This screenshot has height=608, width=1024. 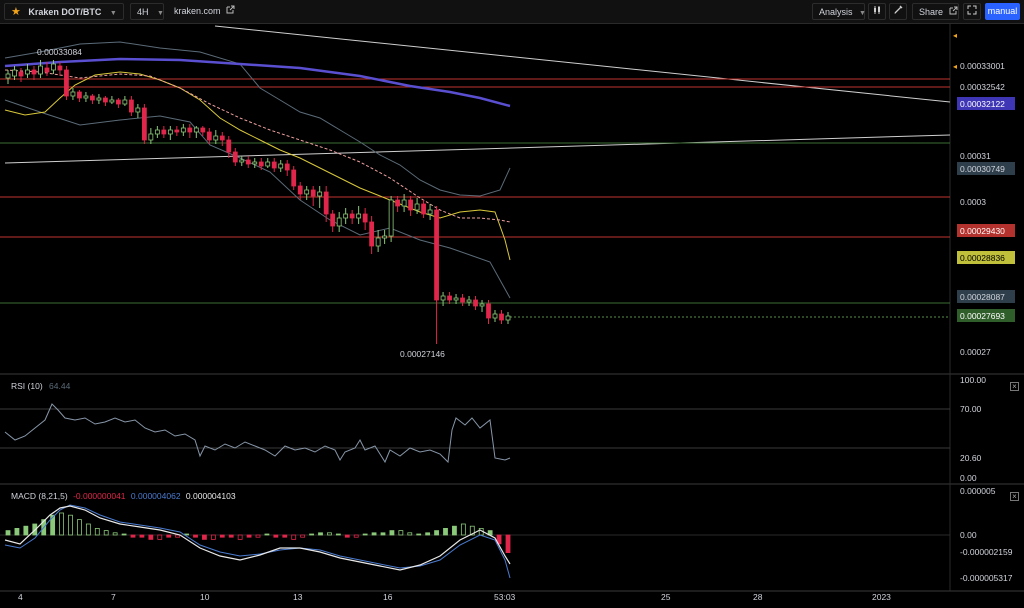 I want to click on fullscreen-button, so click(x=972, y=11).